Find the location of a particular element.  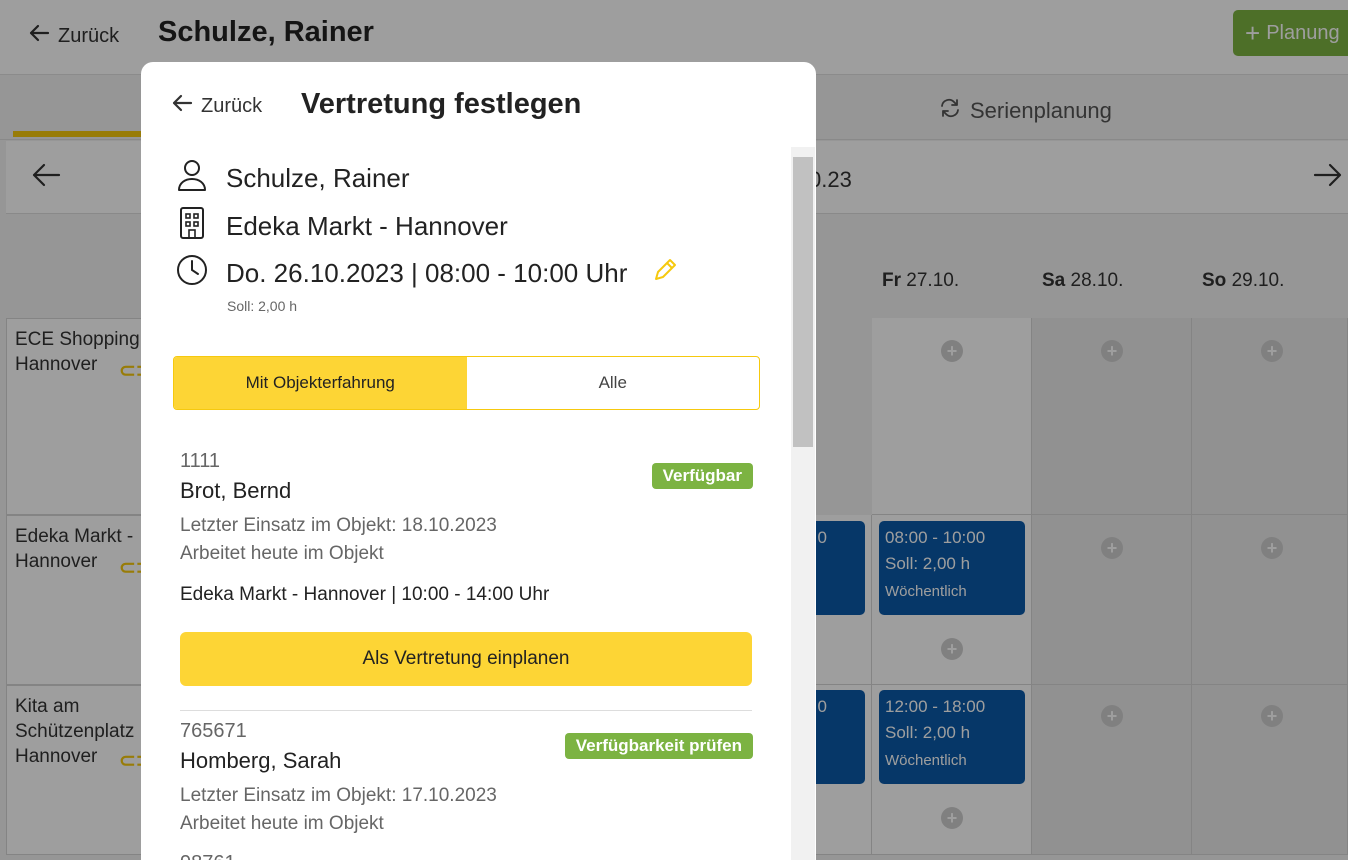

info-datetime: Do. 26.10.2023 | 08:00 - 10:00 Uhr is located at coordinates (427, 273).